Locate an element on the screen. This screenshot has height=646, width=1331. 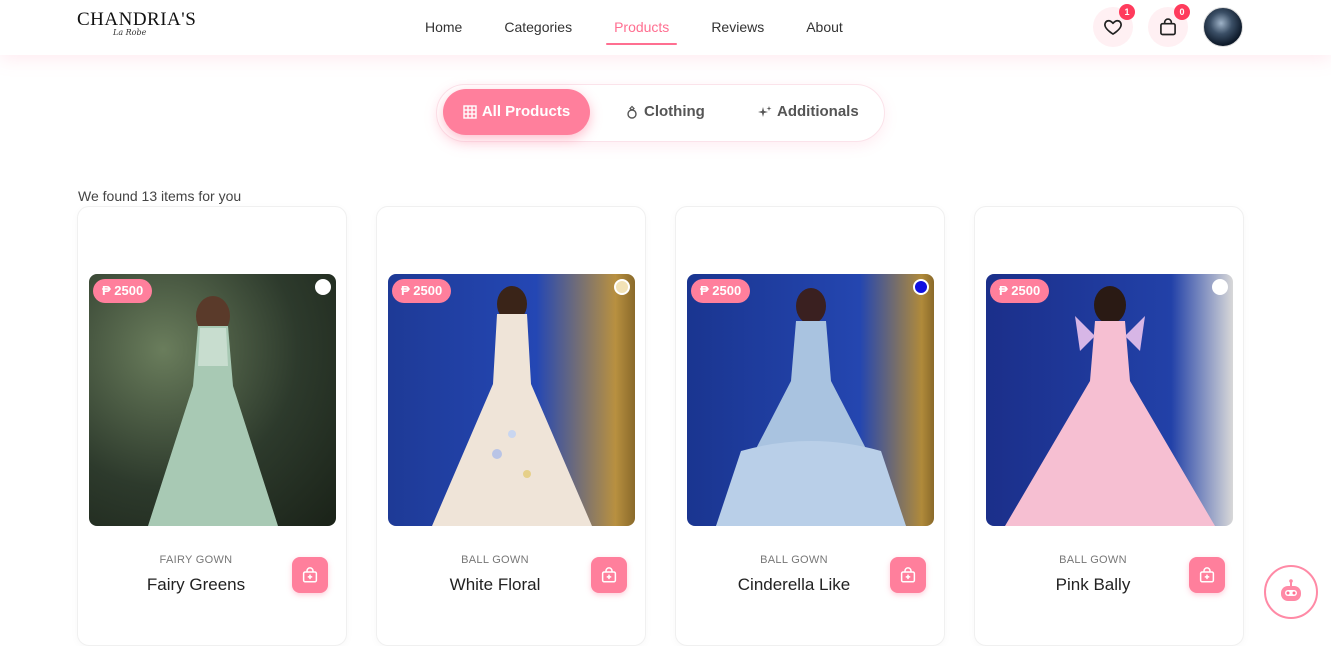
chatbot-button is located at coordinates (1291, 592).